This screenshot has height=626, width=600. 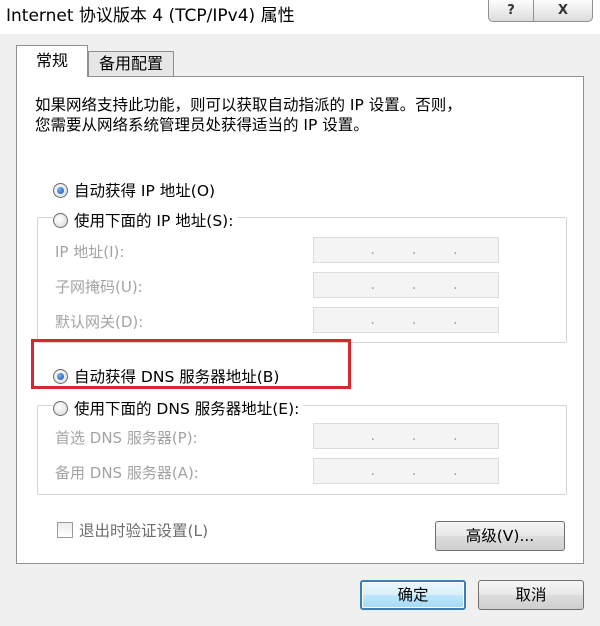 I want to click on description-line-2: 您需要从网络系统管理员处获得适当的 IP 设置。, so click(x=202, y=125).